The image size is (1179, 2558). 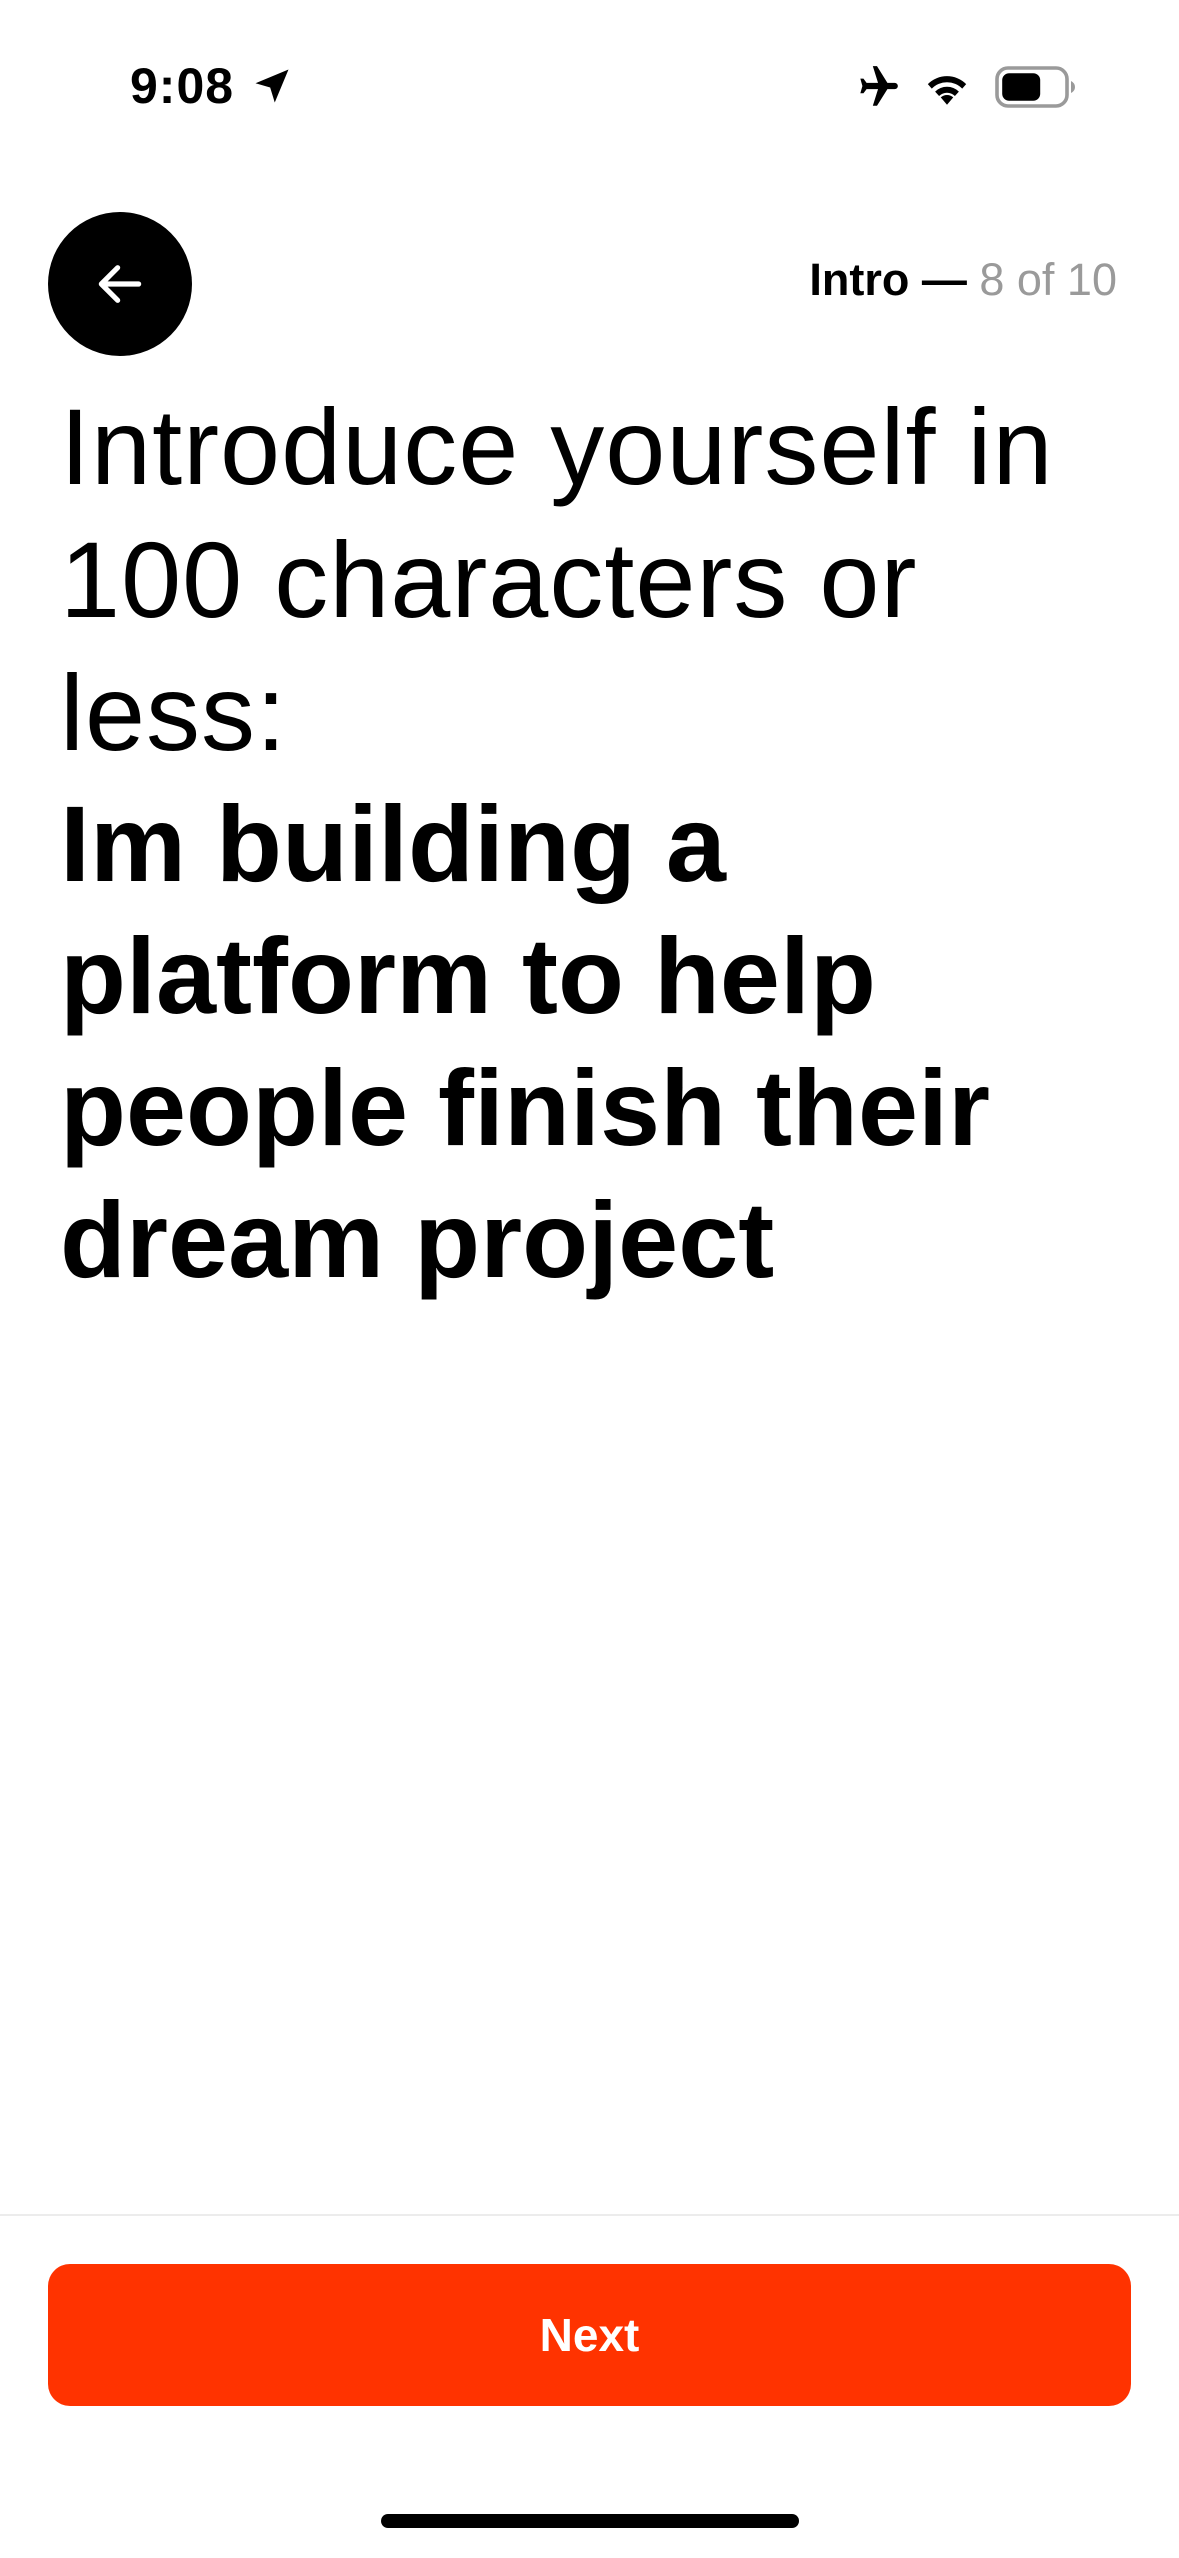 What do you see at coordinates (272, 86) in the screenshot?
I see `location-arrow-icon` at bounding box center [272, 86].